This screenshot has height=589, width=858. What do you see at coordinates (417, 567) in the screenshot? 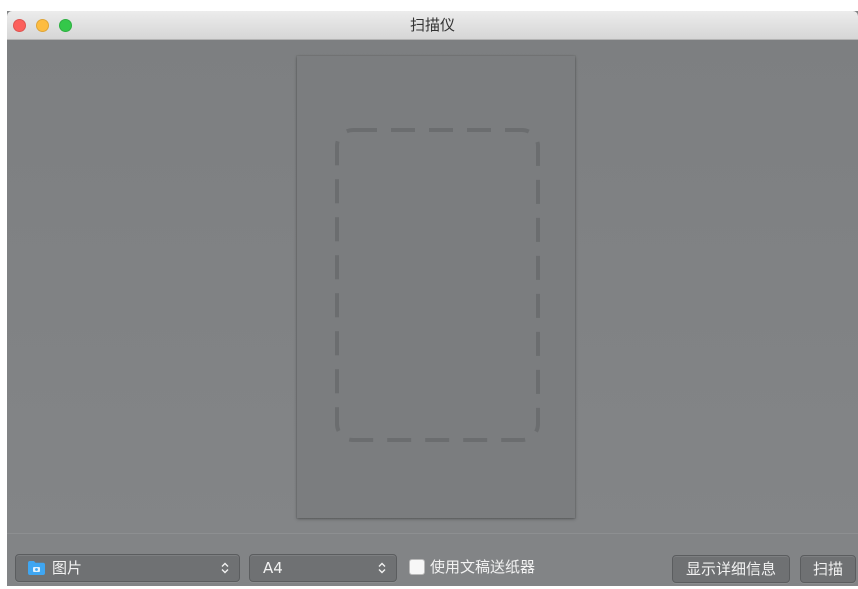
I see `document-feeder-checkbox` at bounding box center [417, 567].